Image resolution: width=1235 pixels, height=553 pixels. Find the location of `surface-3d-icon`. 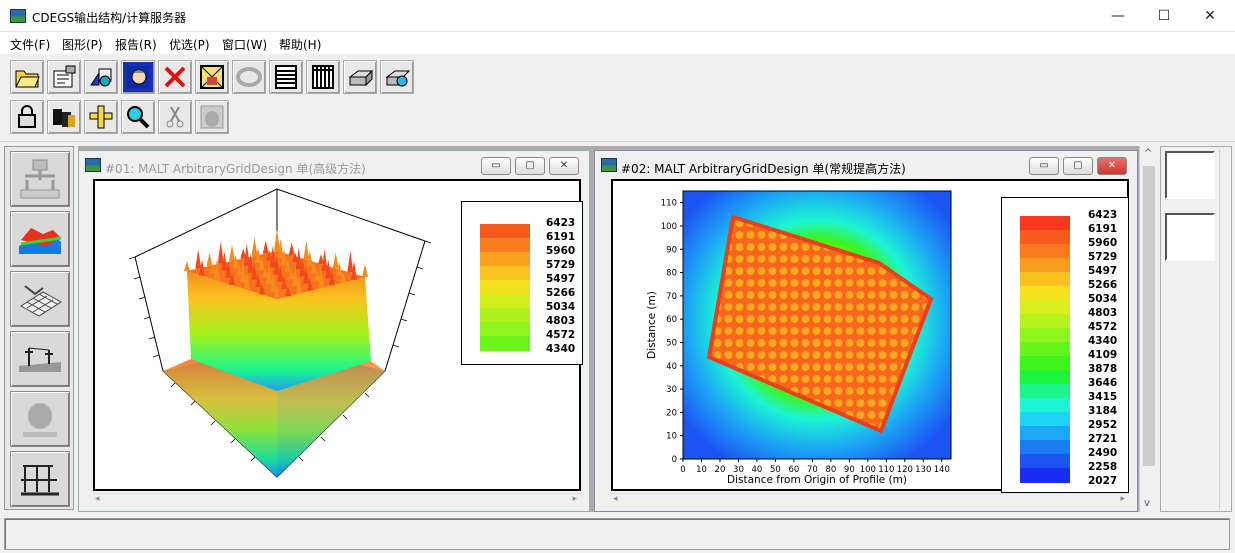

surface-3d-icon is located at coordinates (40, 239).